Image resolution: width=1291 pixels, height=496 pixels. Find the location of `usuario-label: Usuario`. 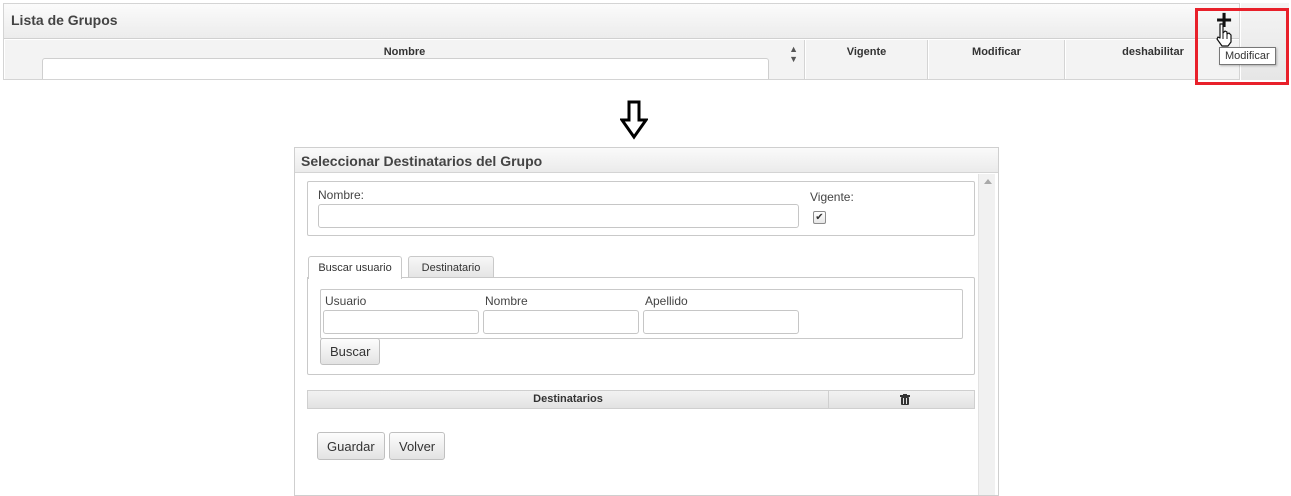

usuario-label: Usuario is located at coordinates (346, 301).